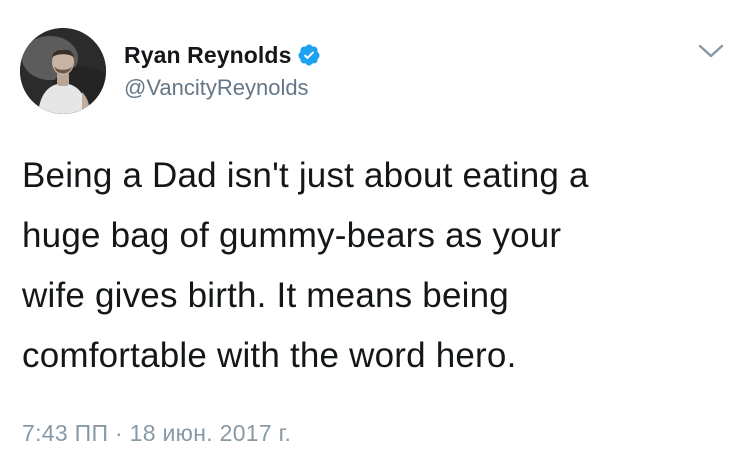  Describe the element at coordinates (305, 175) in the screenshot. I see `tweet-text-line: Being a Dad isn't just about eating a` at that location.